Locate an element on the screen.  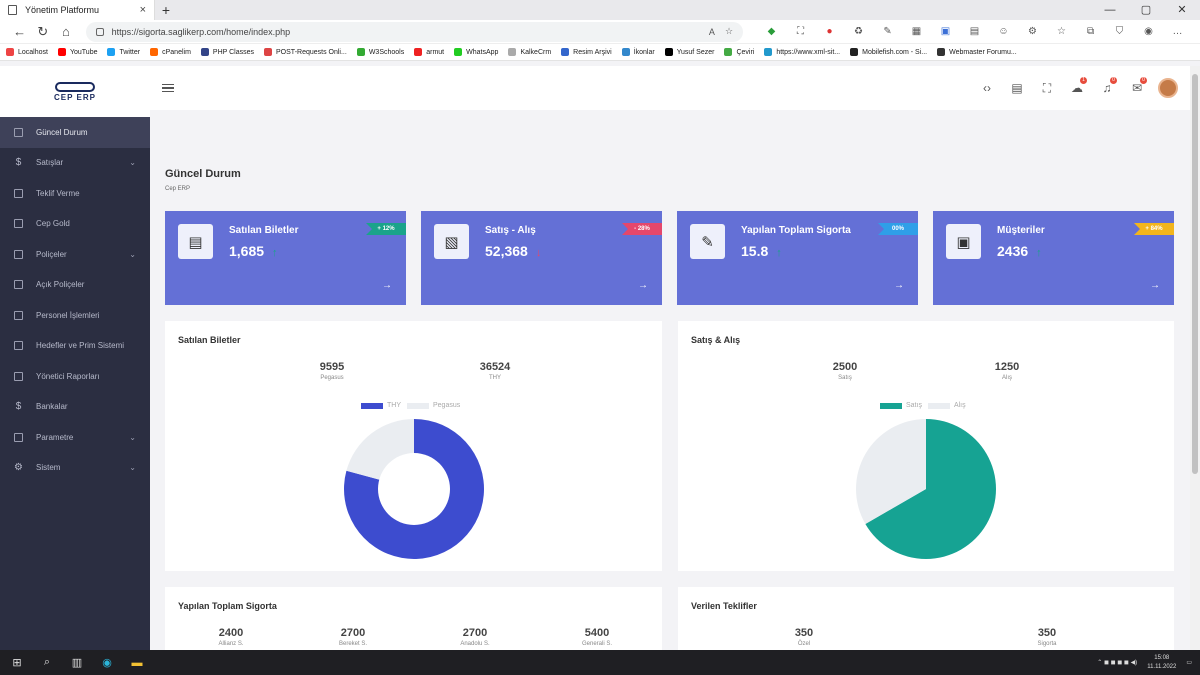
stat-card: ✎ Yapılan Toplam Sigorta 15.8 ↑ 00% → is located at coordinates (797, 258).